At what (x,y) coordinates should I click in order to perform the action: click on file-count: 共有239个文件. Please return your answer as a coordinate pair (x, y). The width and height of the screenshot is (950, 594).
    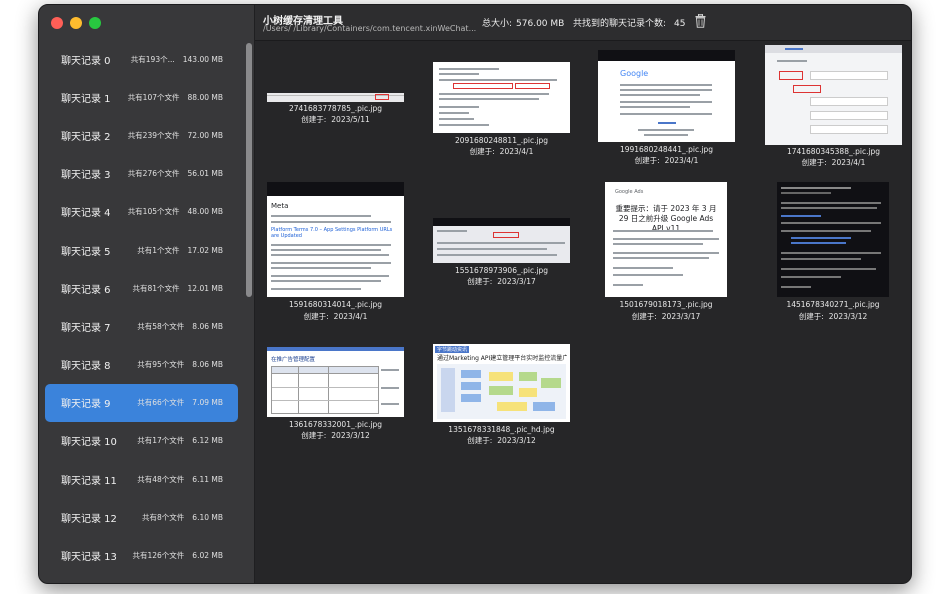
    Looking at the image, I should click on (153, 135).